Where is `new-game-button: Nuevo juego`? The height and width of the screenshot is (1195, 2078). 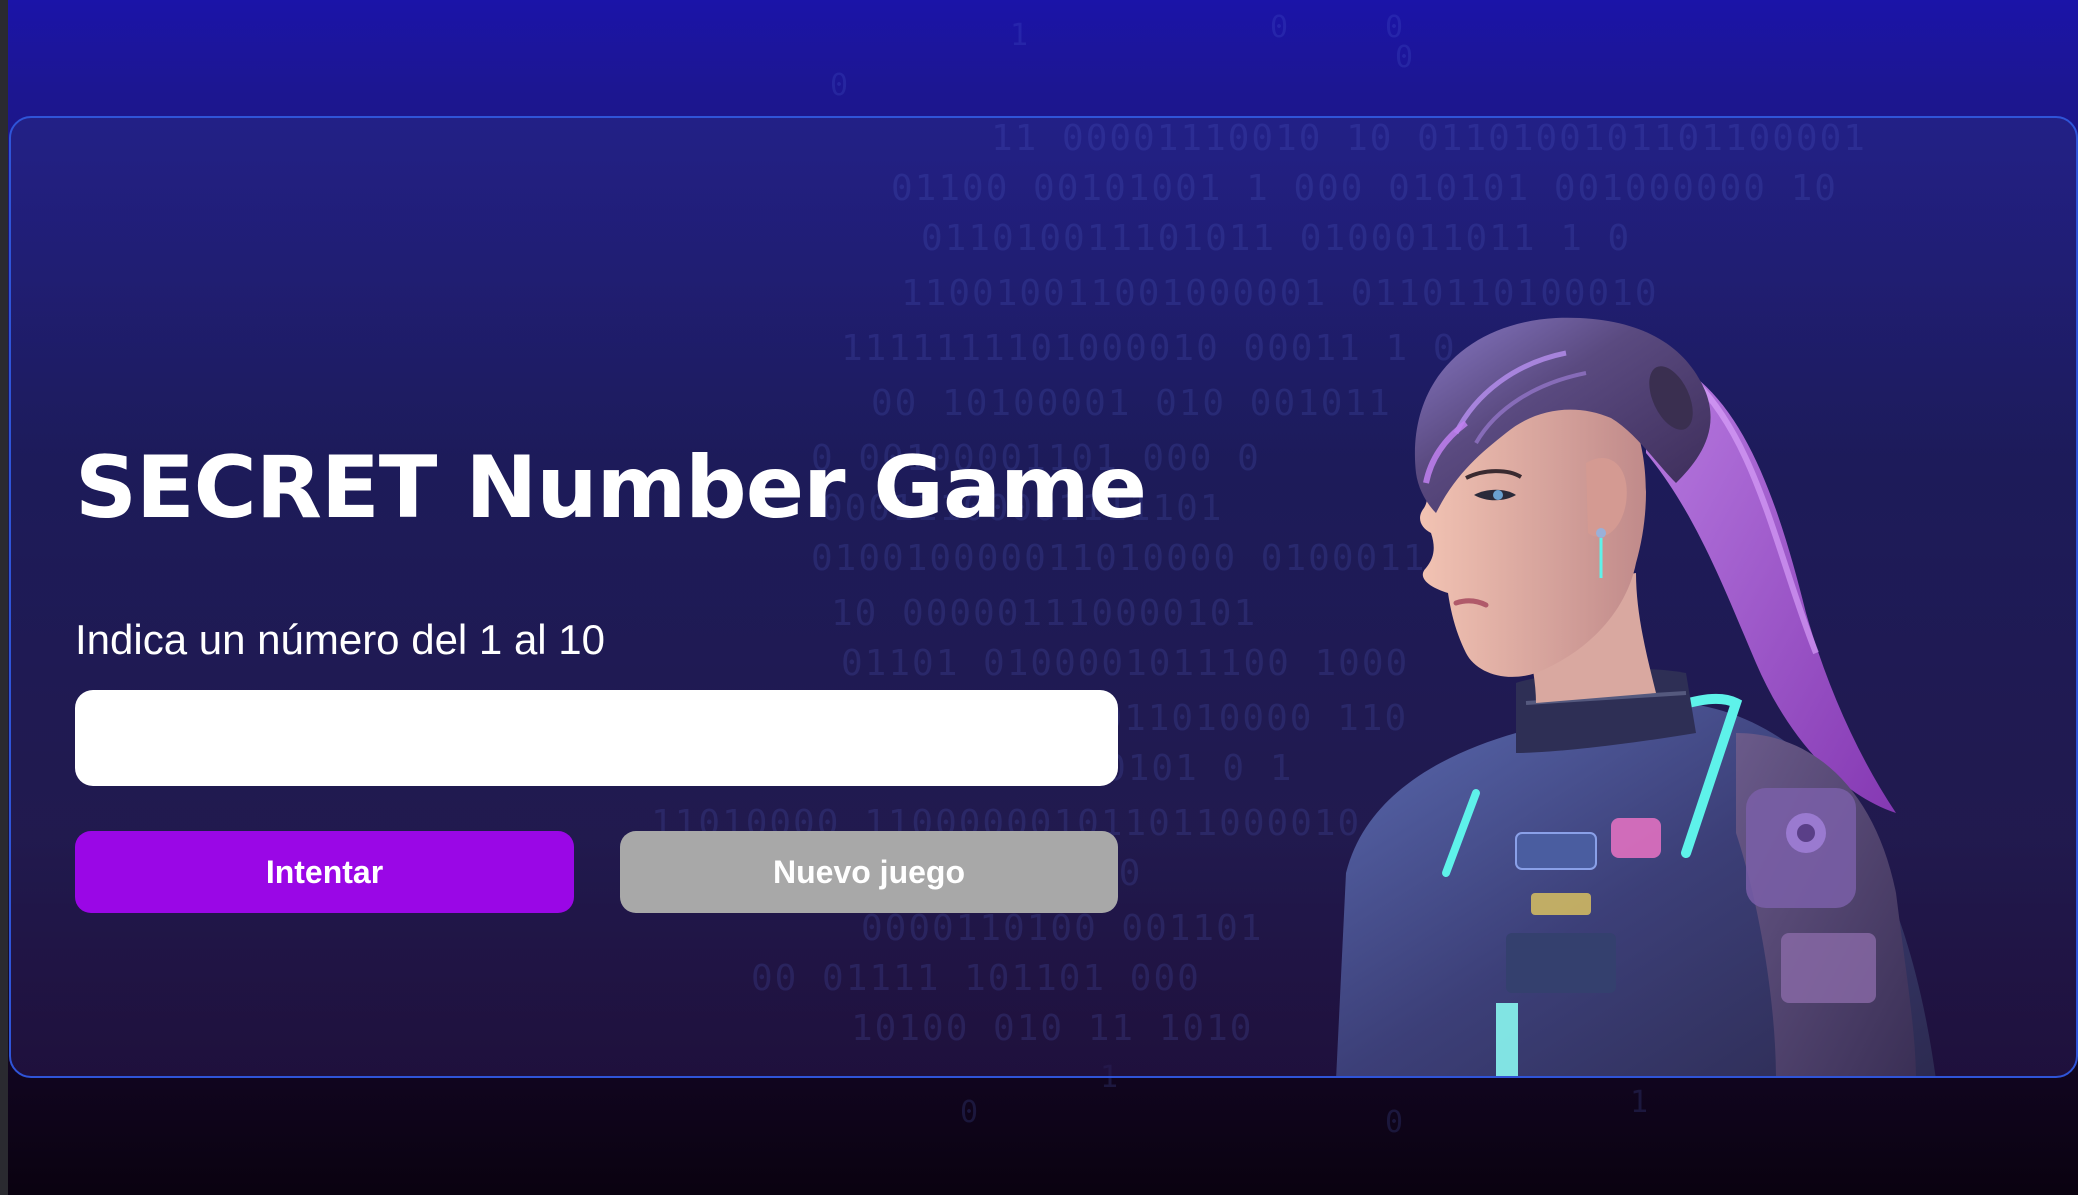 new-game-button: Nuevo juego is located at coordinates (869, 872).